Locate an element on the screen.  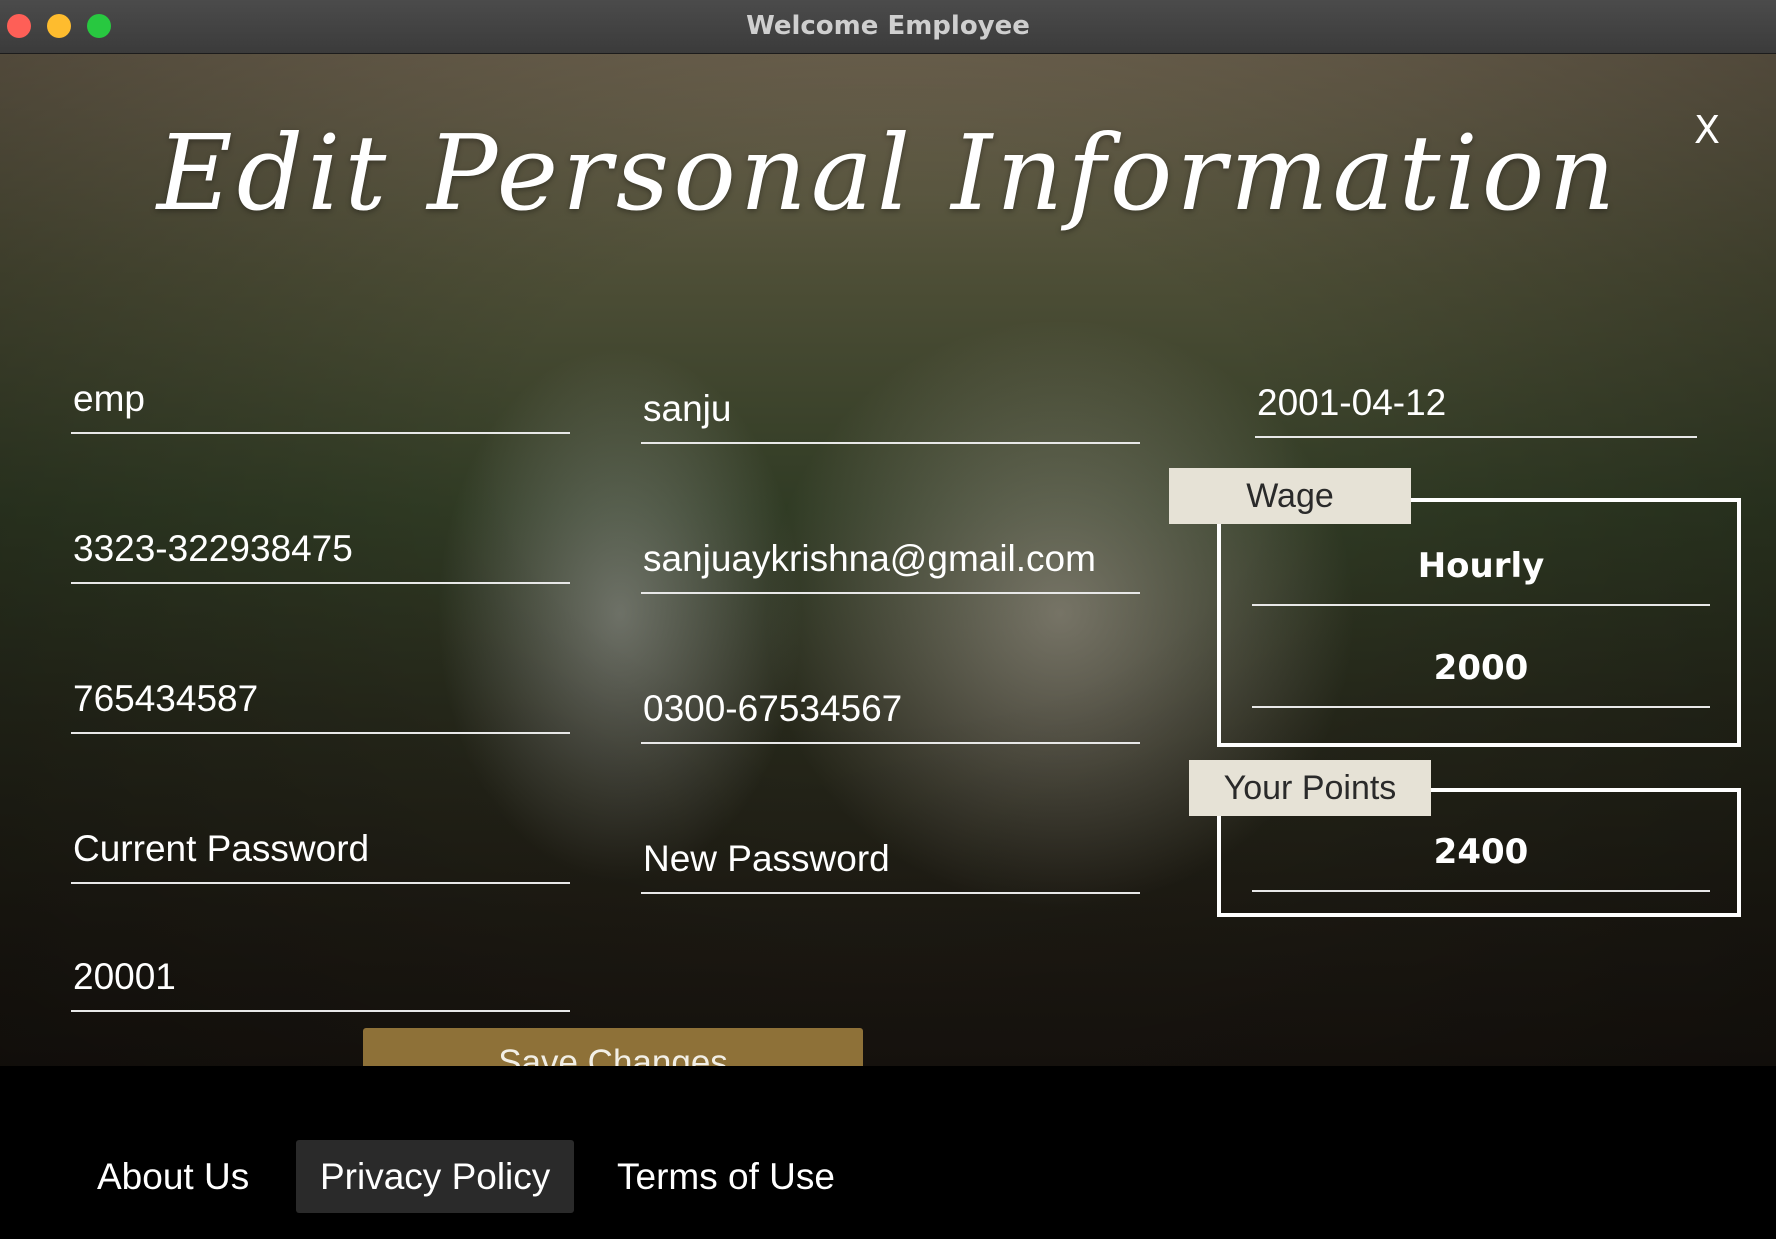
zip-input is located at coordinates (318, 977).